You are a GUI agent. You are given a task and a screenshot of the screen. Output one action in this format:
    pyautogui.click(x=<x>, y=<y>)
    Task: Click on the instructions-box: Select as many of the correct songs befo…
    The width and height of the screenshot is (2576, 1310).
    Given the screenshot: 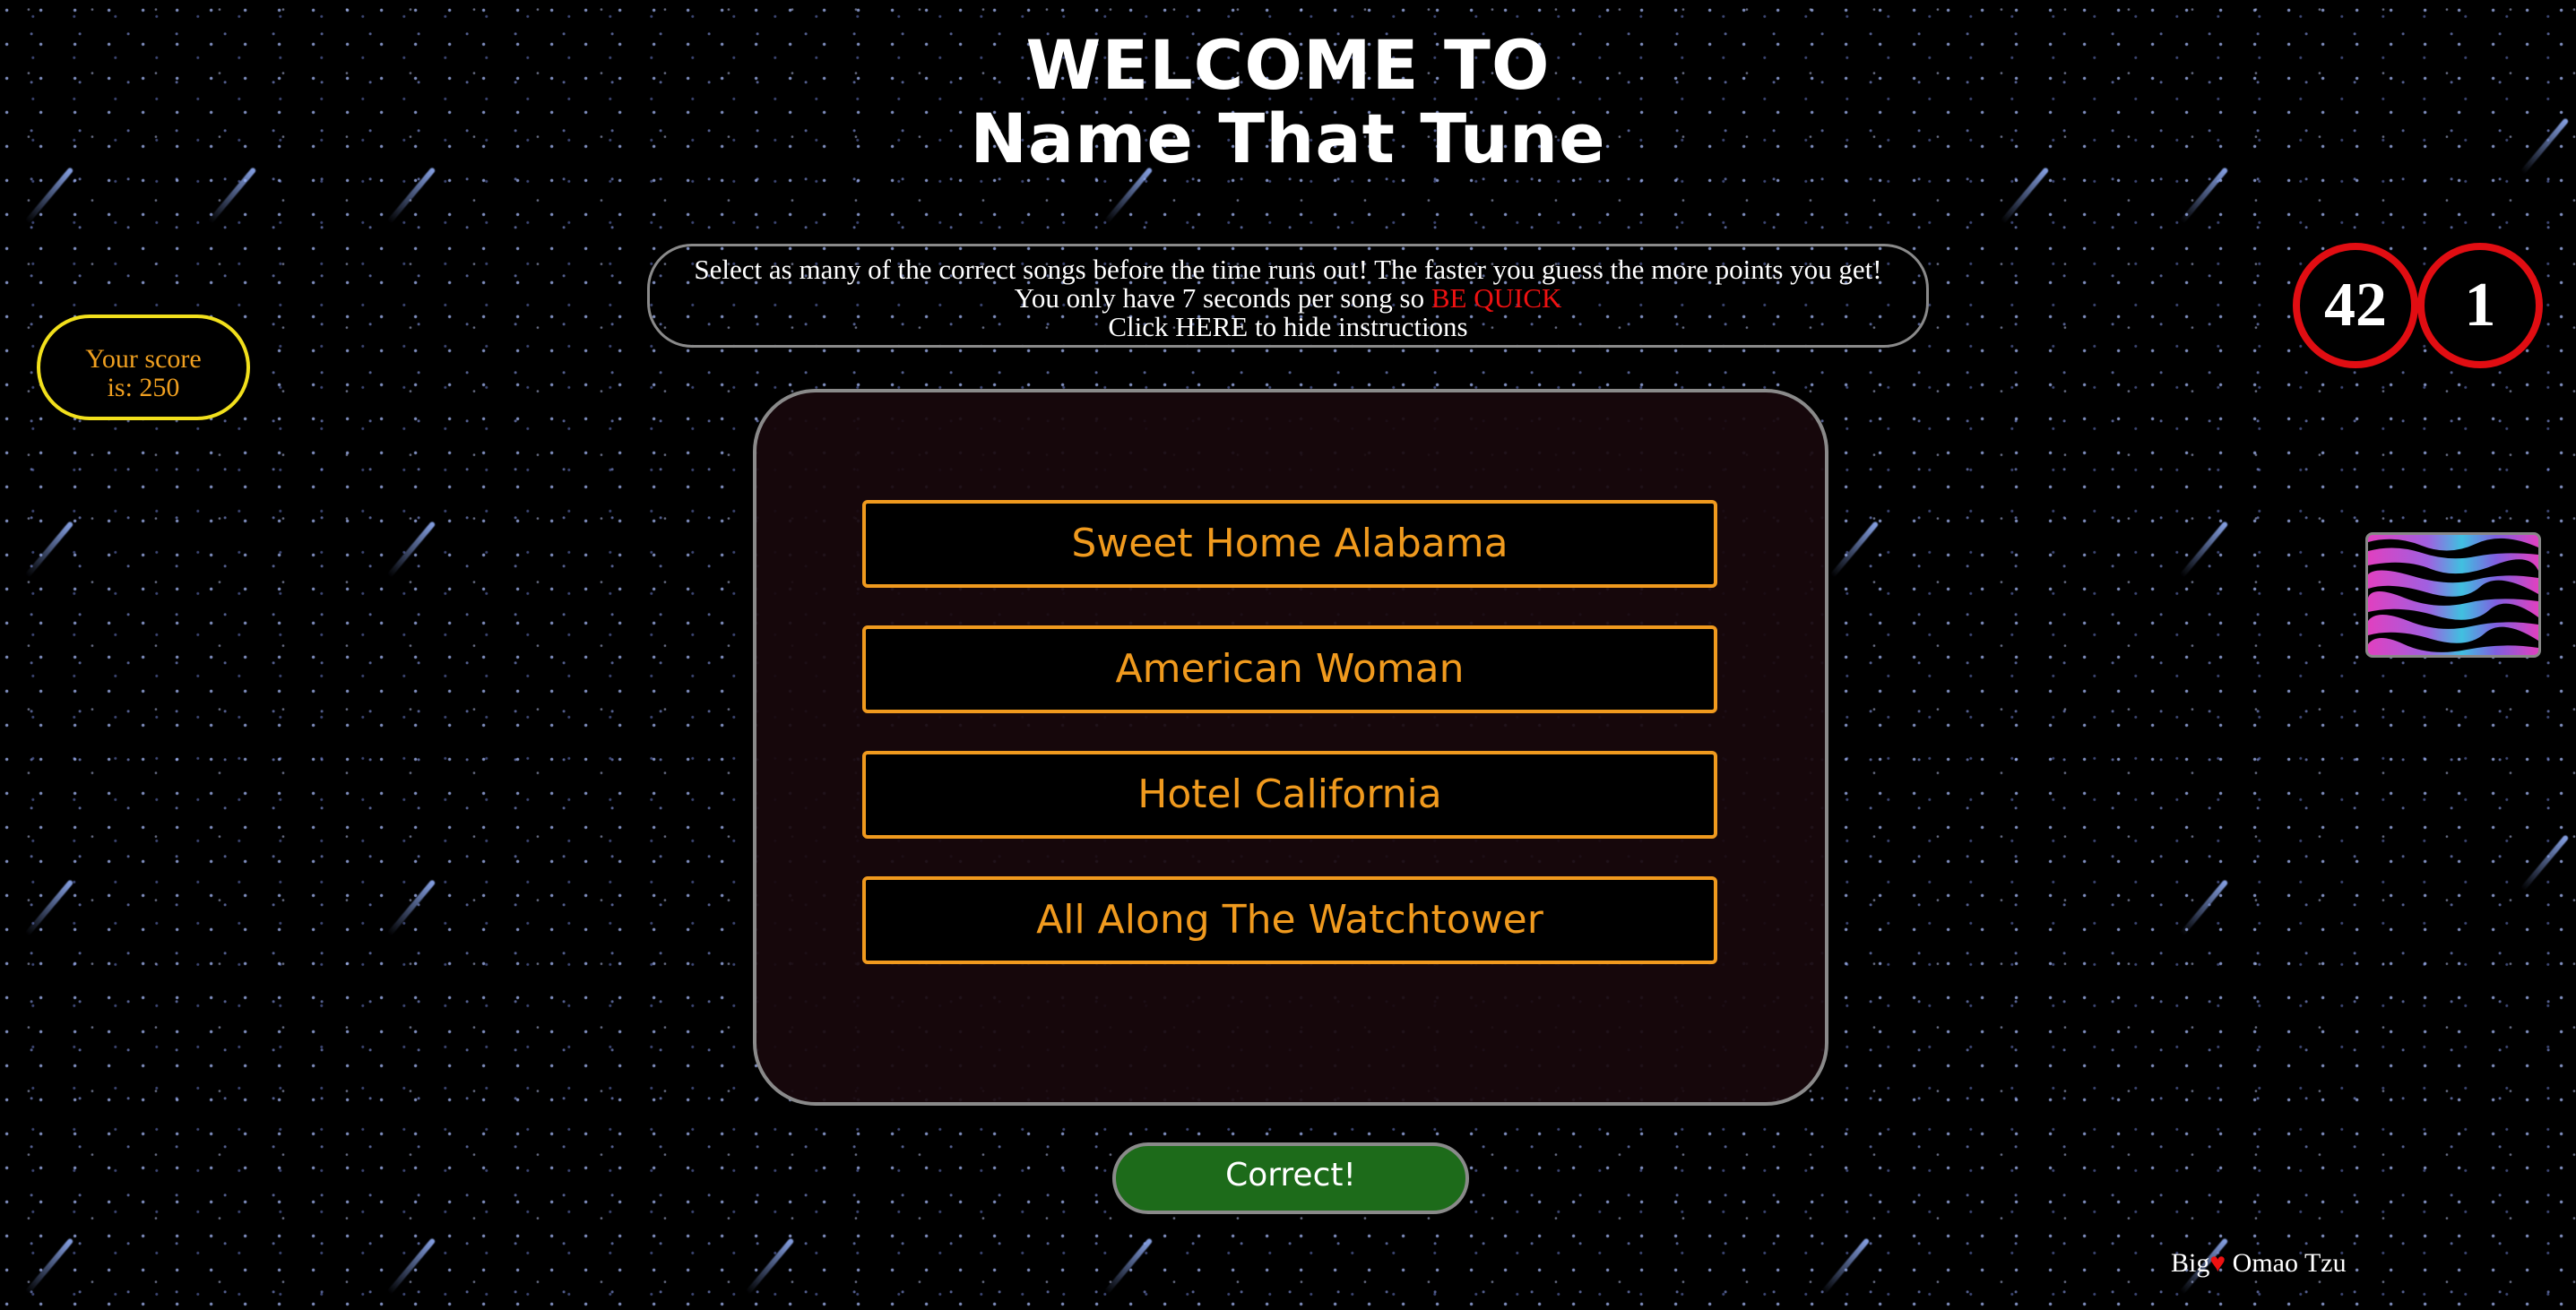 What is the action you would take?
    pyautogui.click(x=1288, y=296)
    